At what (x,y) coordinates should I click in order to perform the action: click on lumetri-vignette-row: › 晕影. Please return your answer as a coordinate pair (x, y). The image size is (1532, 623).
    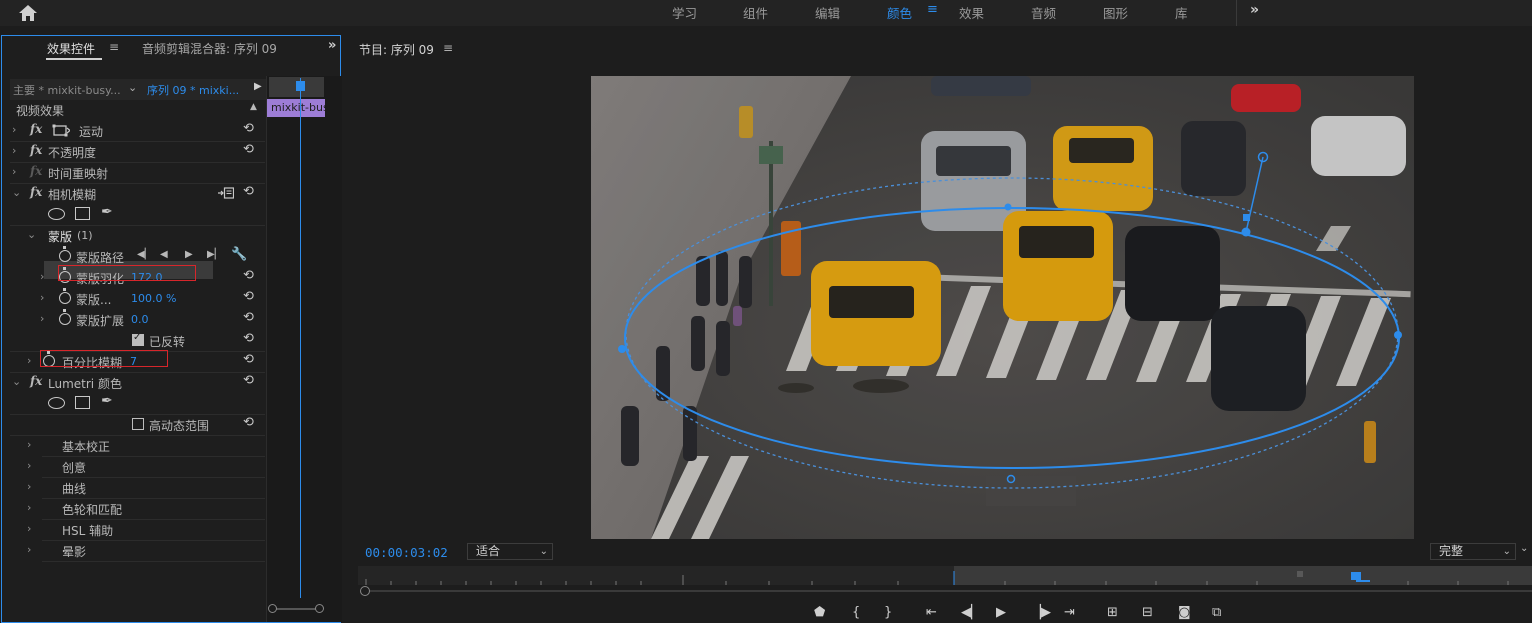
    Looking at the image, I should click on (134, 550).